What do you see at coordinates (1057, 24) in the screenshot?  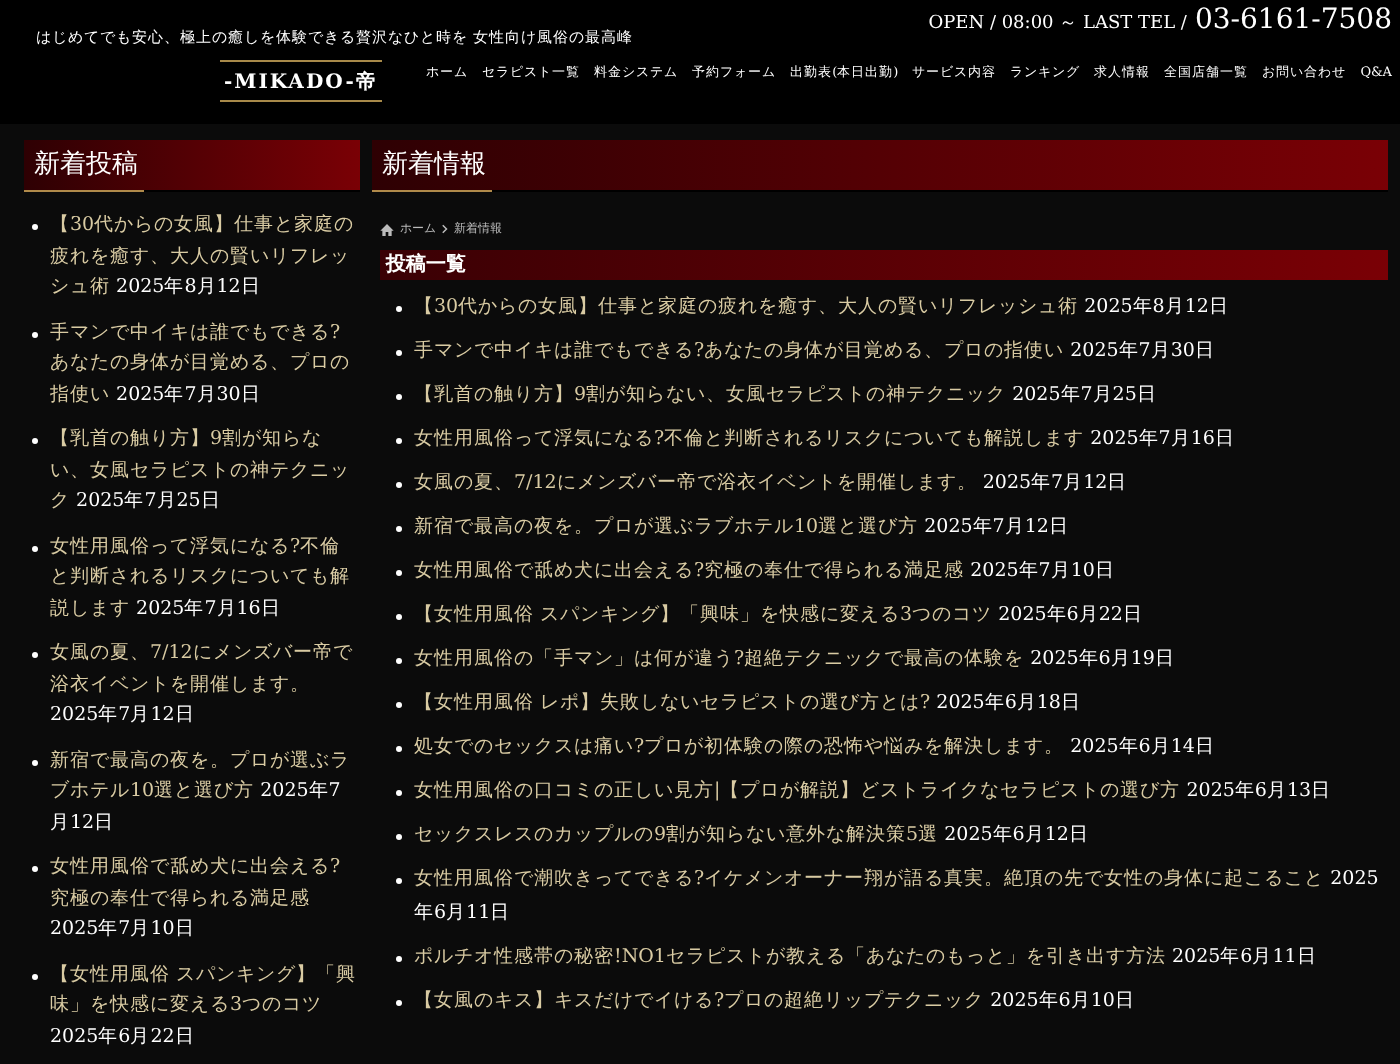 I see `business-hours: OPEN / 08:00 ～ LAST TEL /` at bounding box center [1057, 24].